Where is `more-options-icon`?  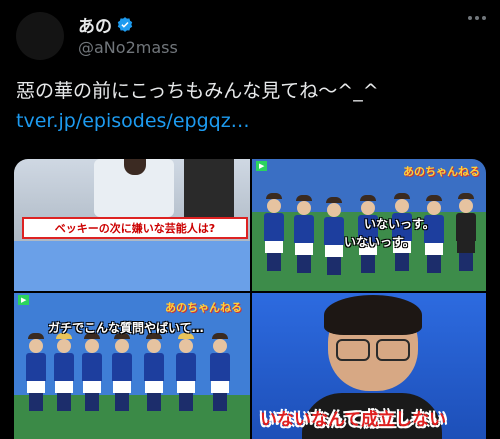 more-options-icon is located at coordinates (477, 18).